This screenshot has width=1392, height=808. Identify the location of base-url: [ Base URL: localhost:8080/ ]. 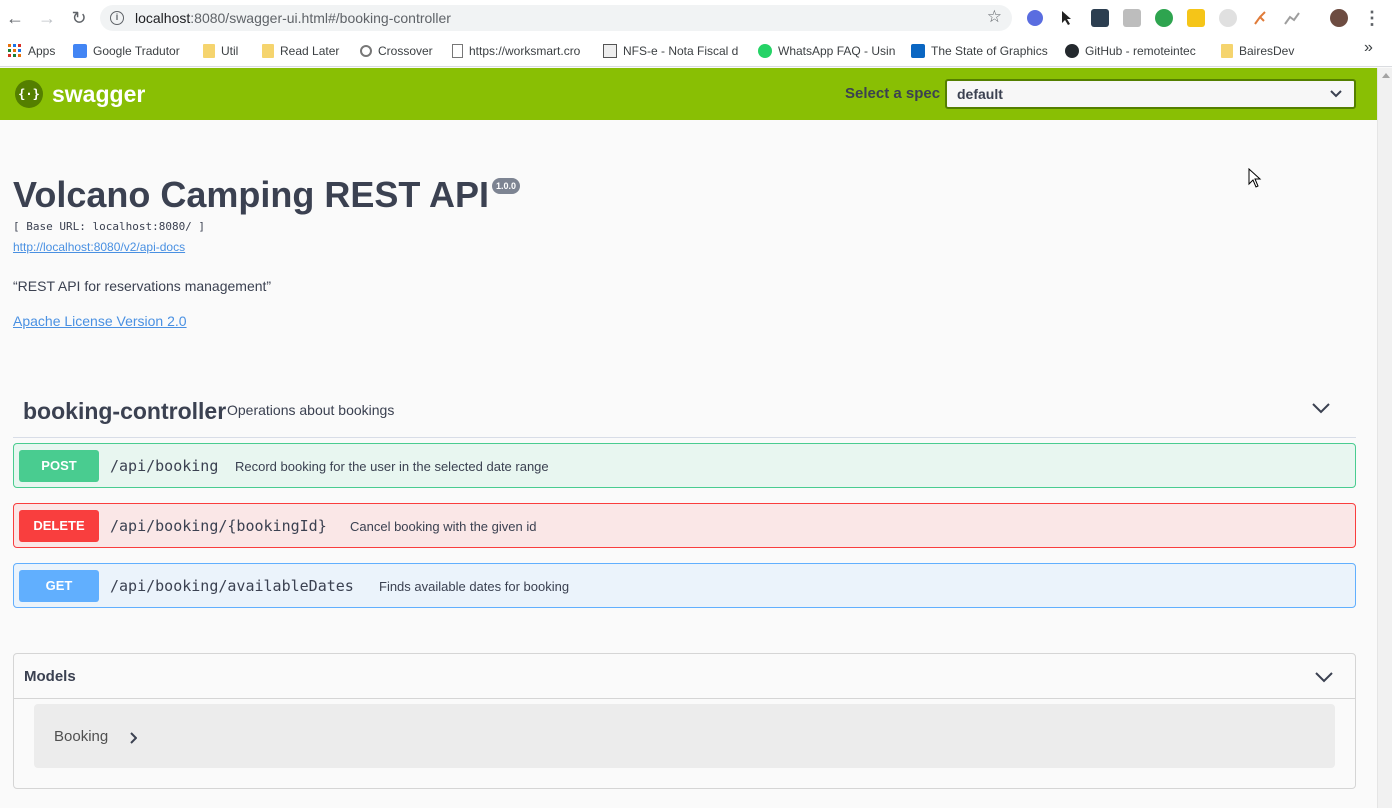
(109, 226).